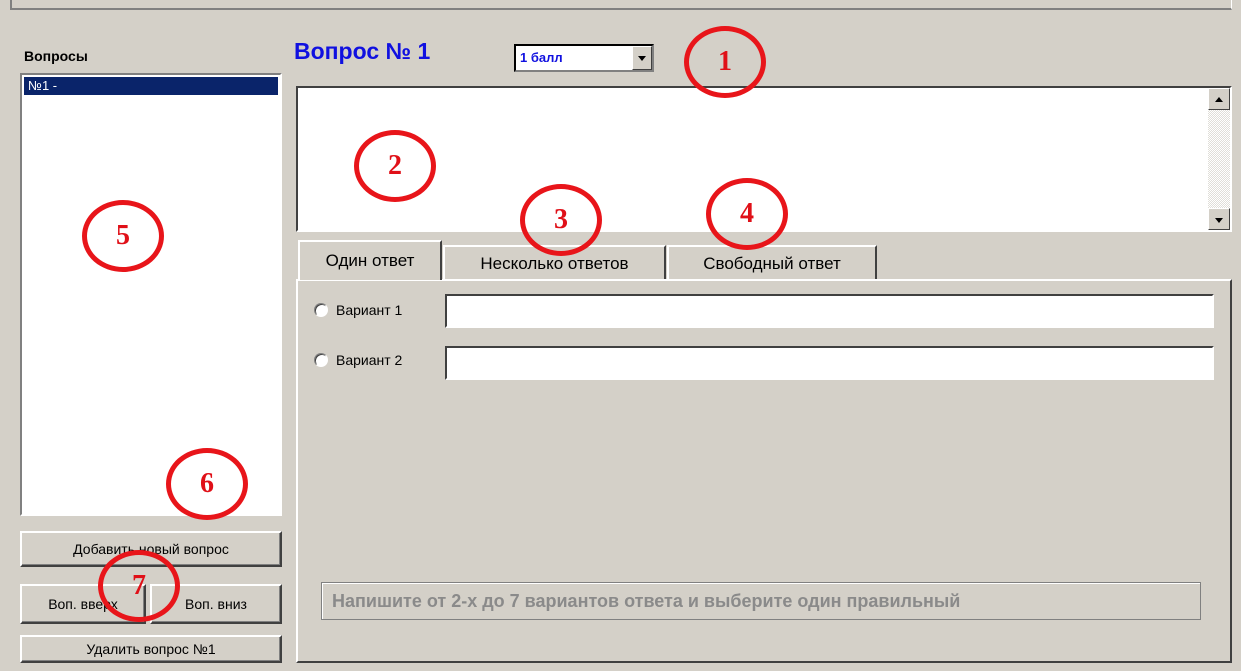  I want to click on option-label-2: Вариант 2, so click(369, 360).